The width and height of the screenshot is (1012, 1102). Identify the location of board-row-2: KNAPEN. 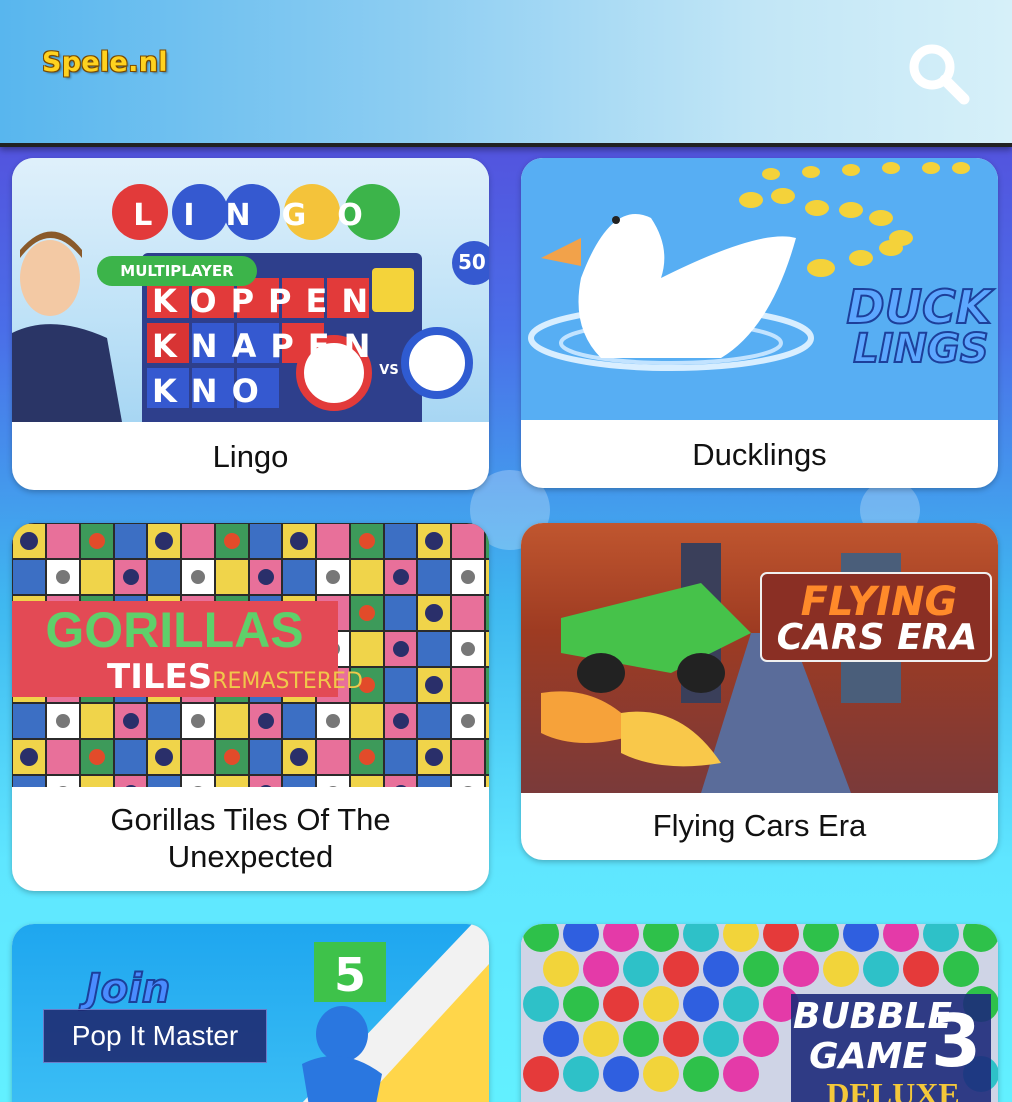
(268, 346).